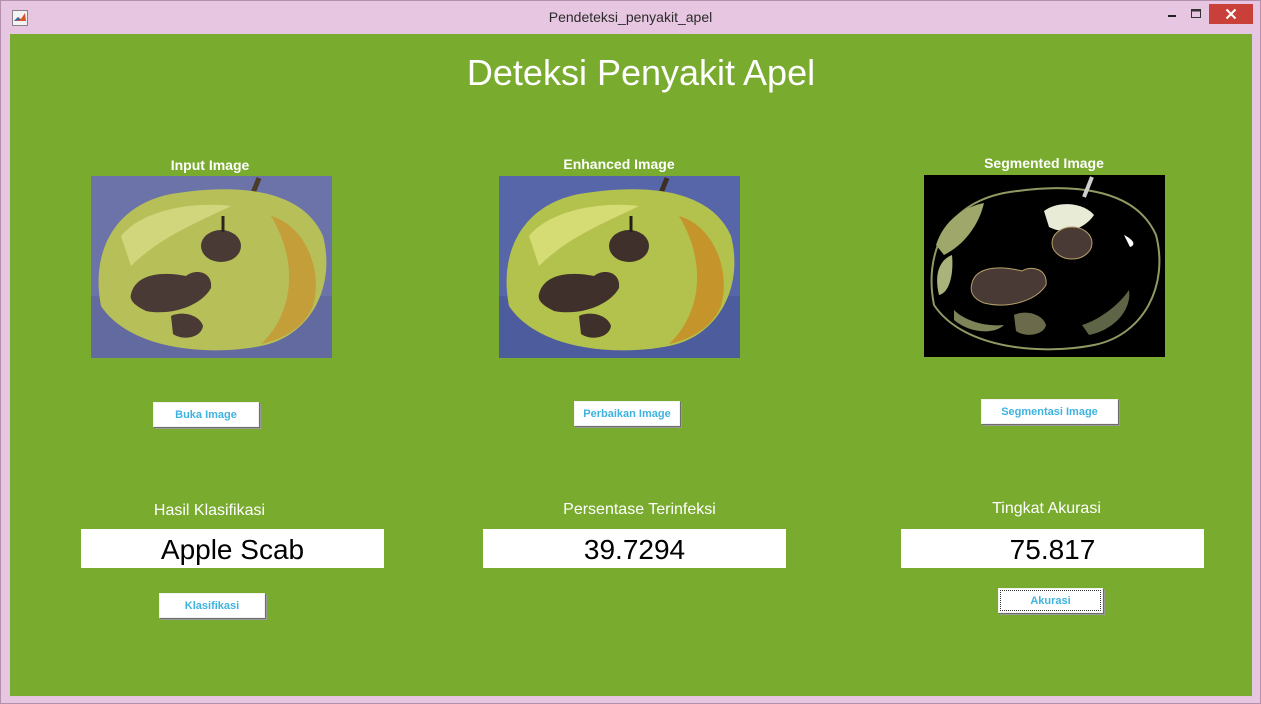  What do you see at coordinates (1050, 600) in the screenshot?
I see `akurasi-button: Akurasi` at bounding box center [1050, 600].